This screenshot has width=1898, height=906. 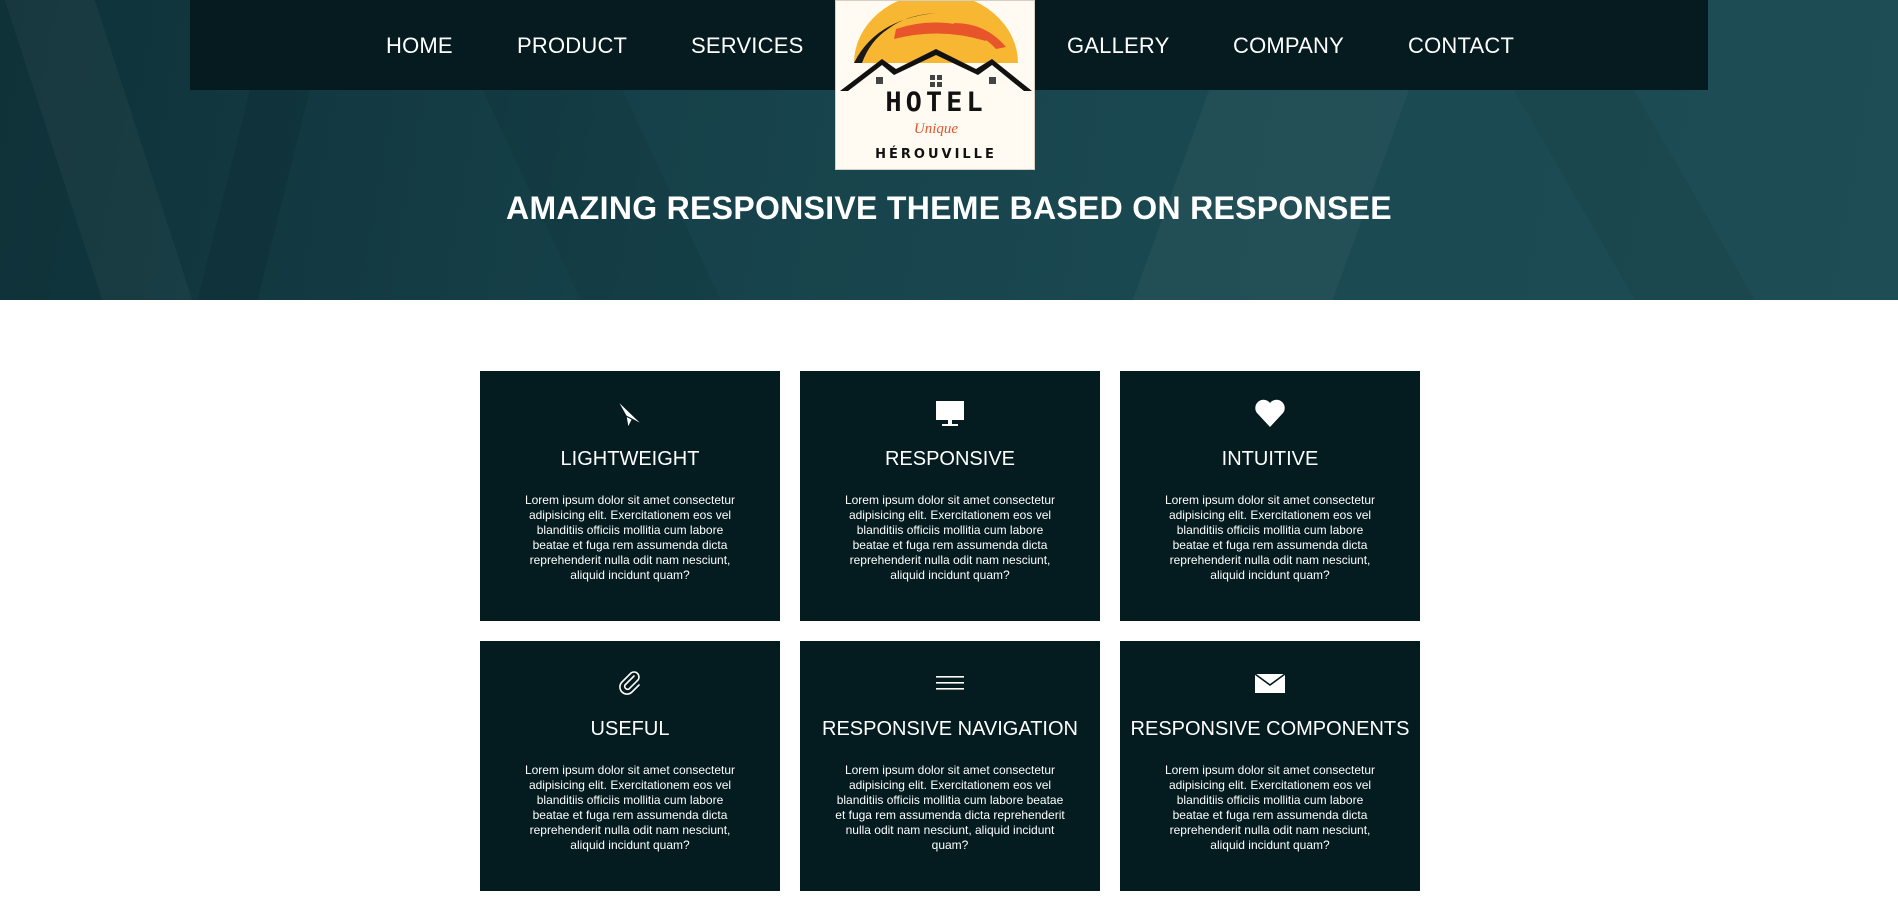 I want to click on feature-title: RESPONSIVE COMPONENTS, so click(x=1270, y=729).